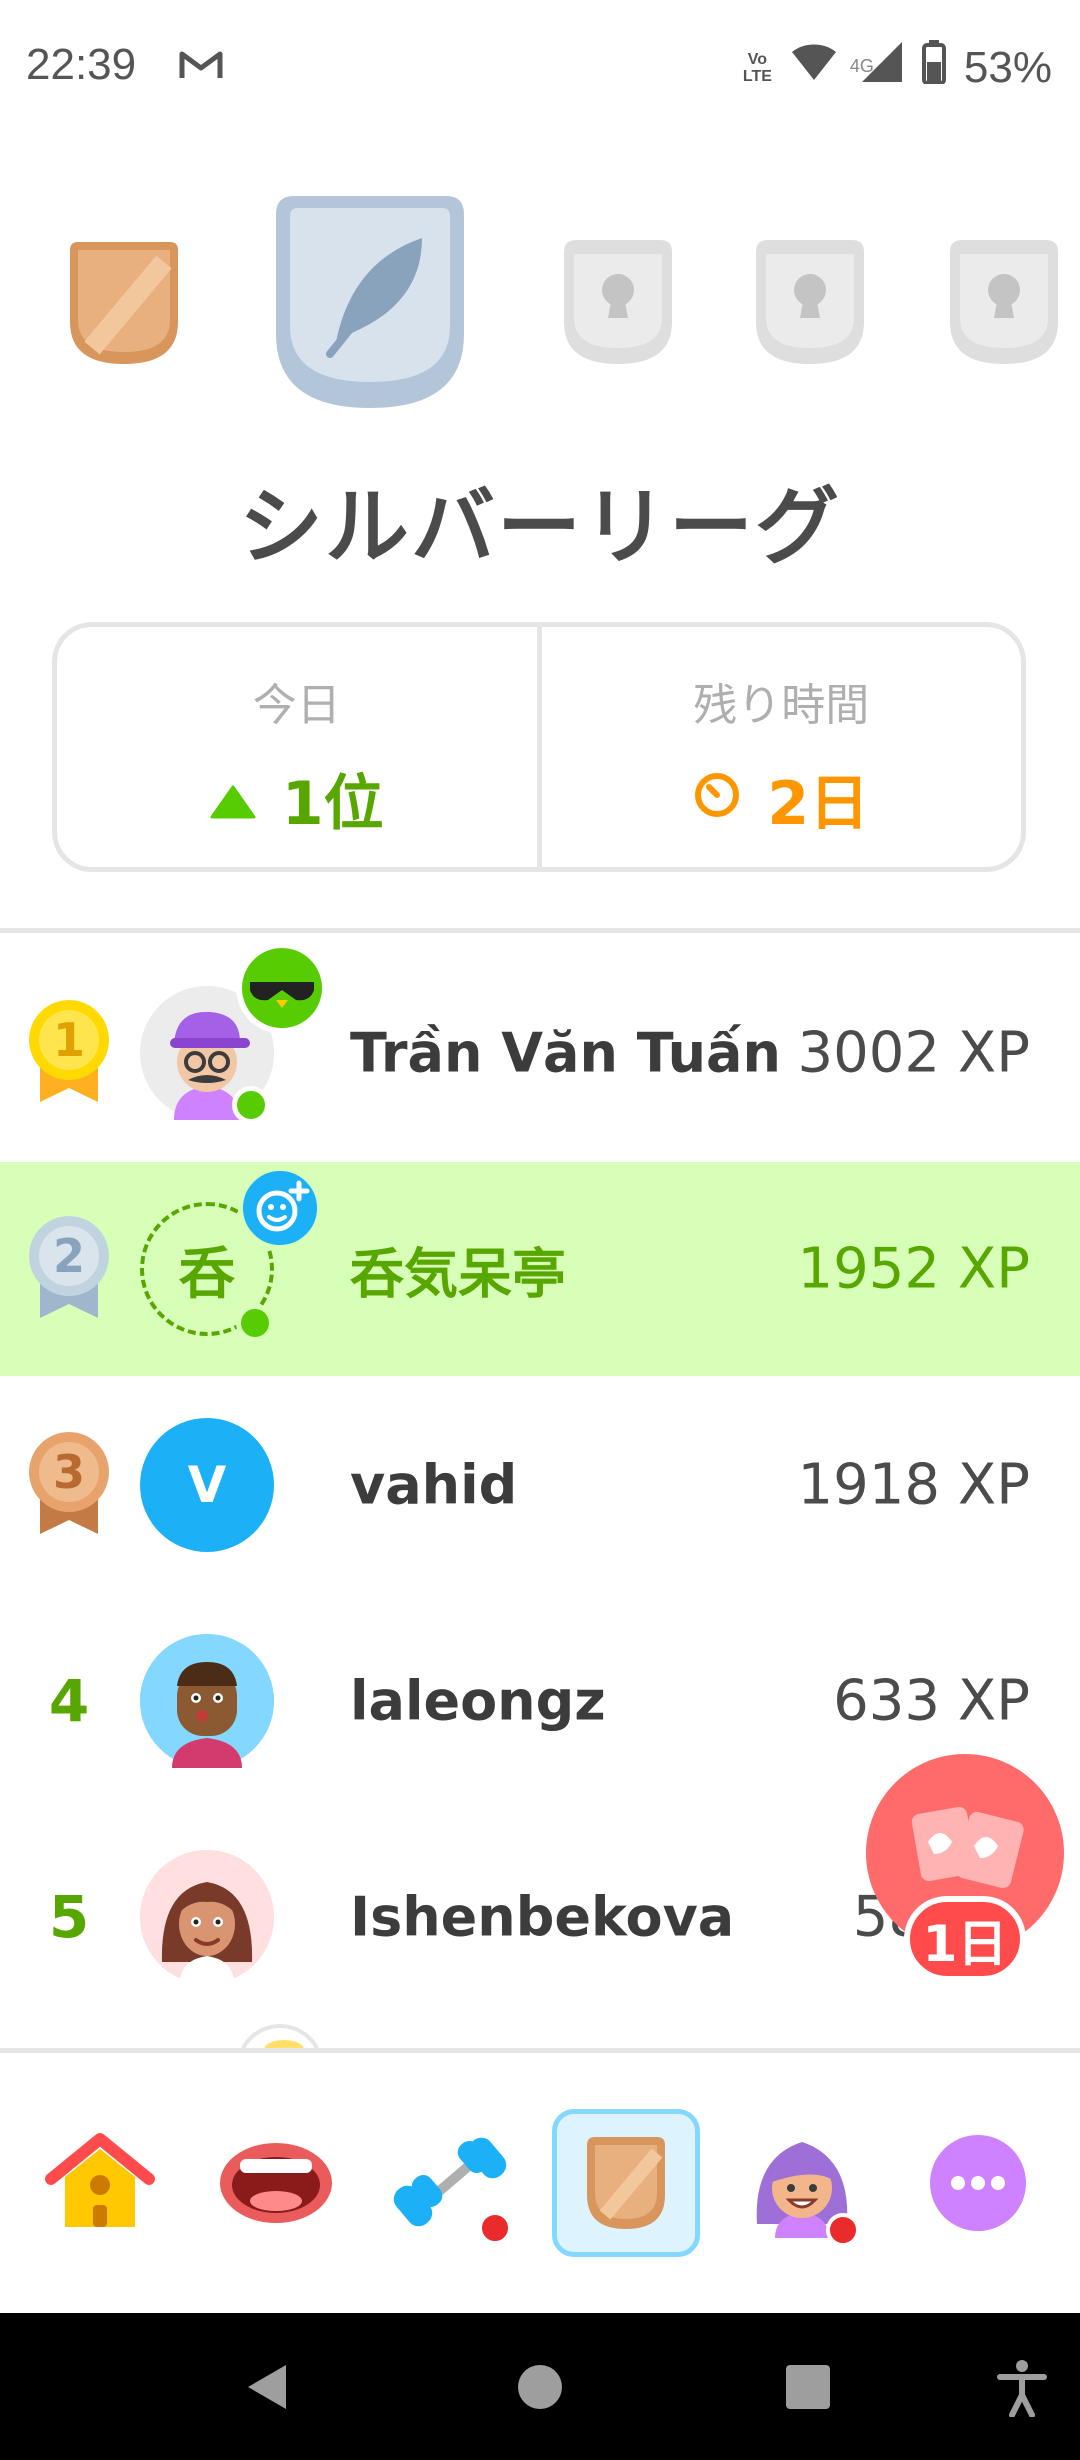 The image size is (1080, 2460). Describe the element at coordinates (458, 1274) in the screenshot. I see `user-name: 呑気呆亭` at that location.